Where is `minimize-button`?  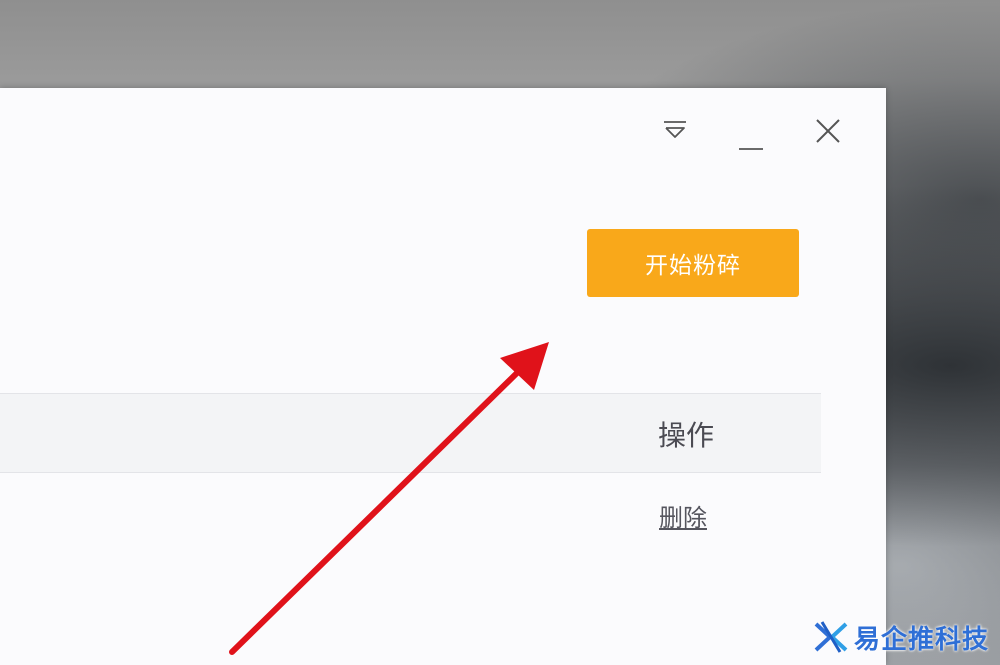
minimize-button is located at coordinates (751, 138).